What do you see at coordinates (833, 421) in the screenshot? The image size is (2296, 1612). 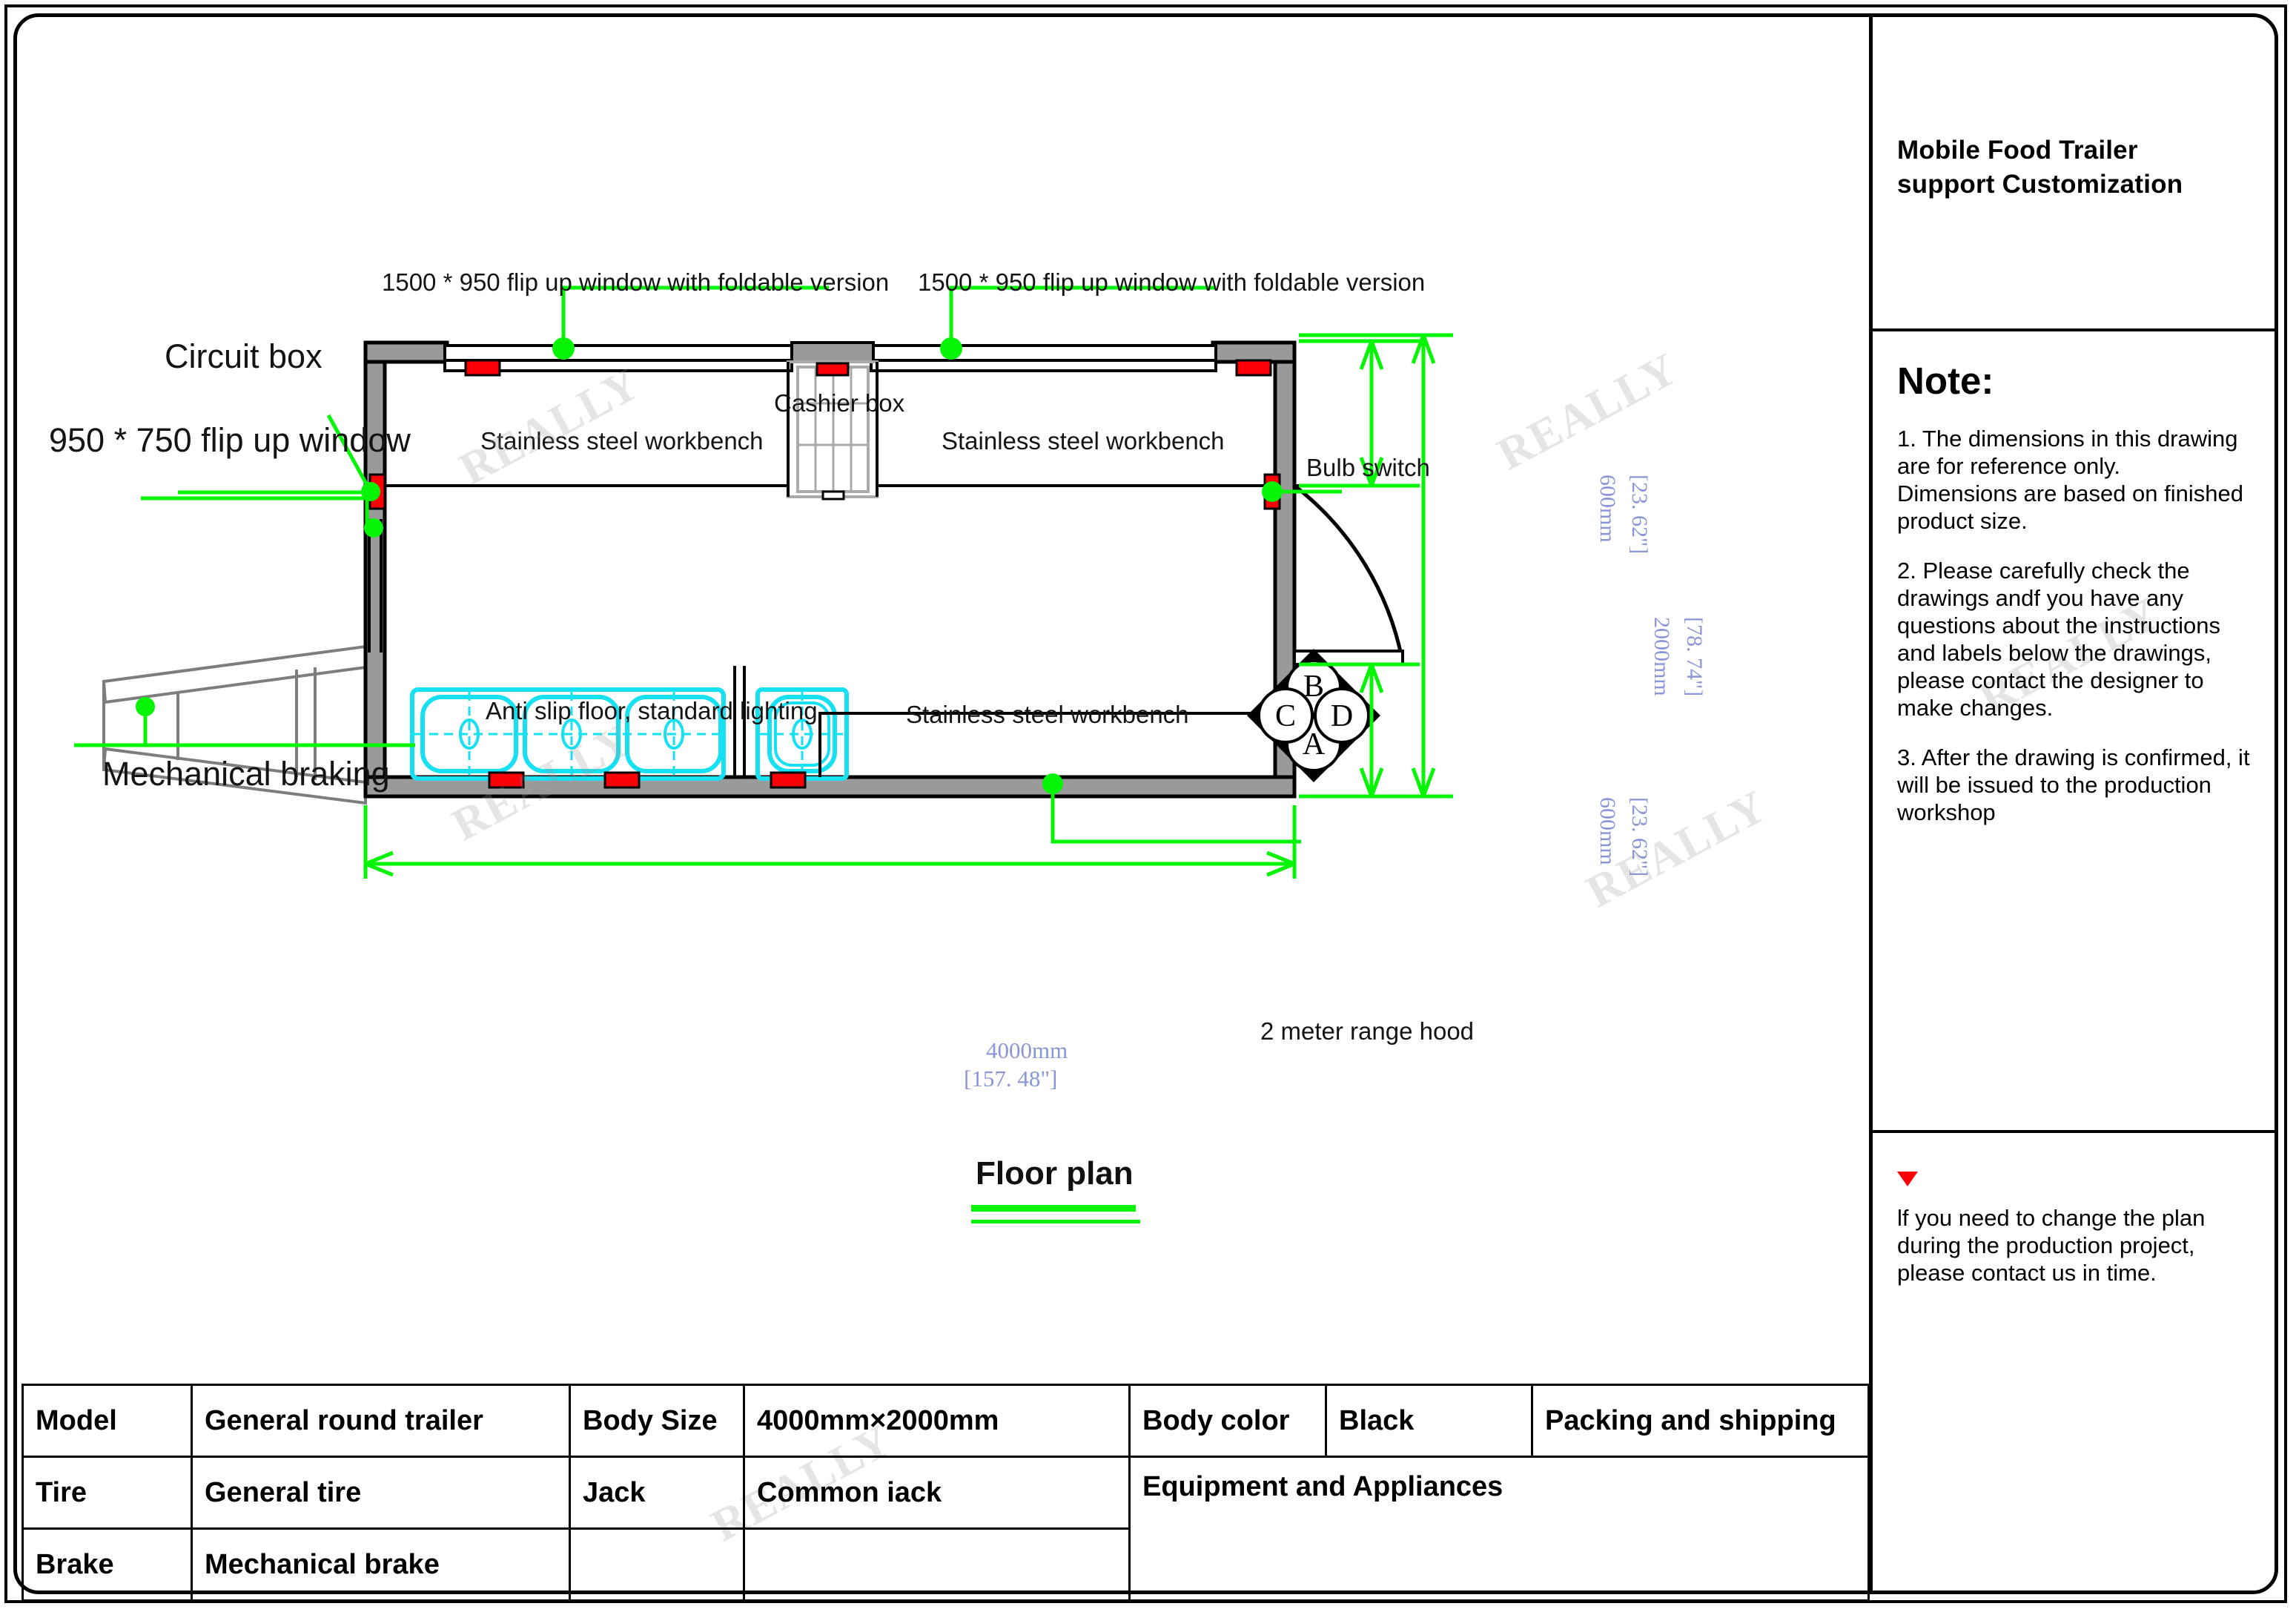 I see `cashier-box-window` at bounding box center [833, 421].